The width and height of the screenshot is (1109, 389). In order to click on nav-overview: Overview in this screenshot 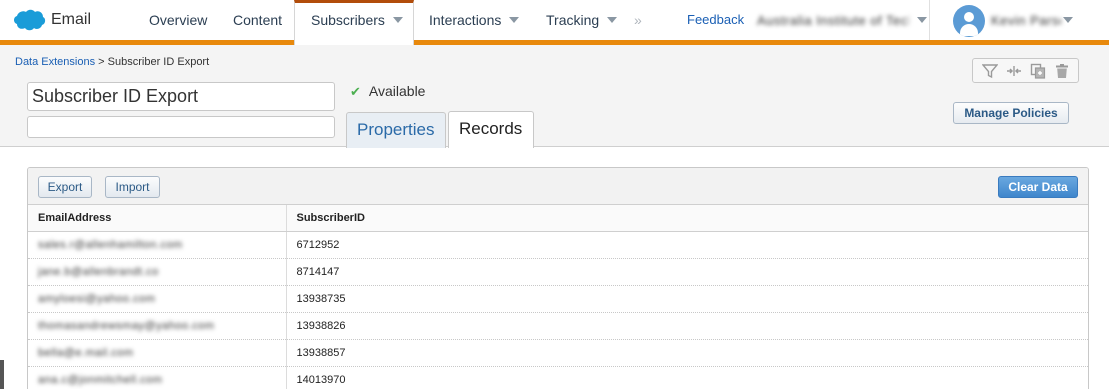, I will do `click(178, 20)`.